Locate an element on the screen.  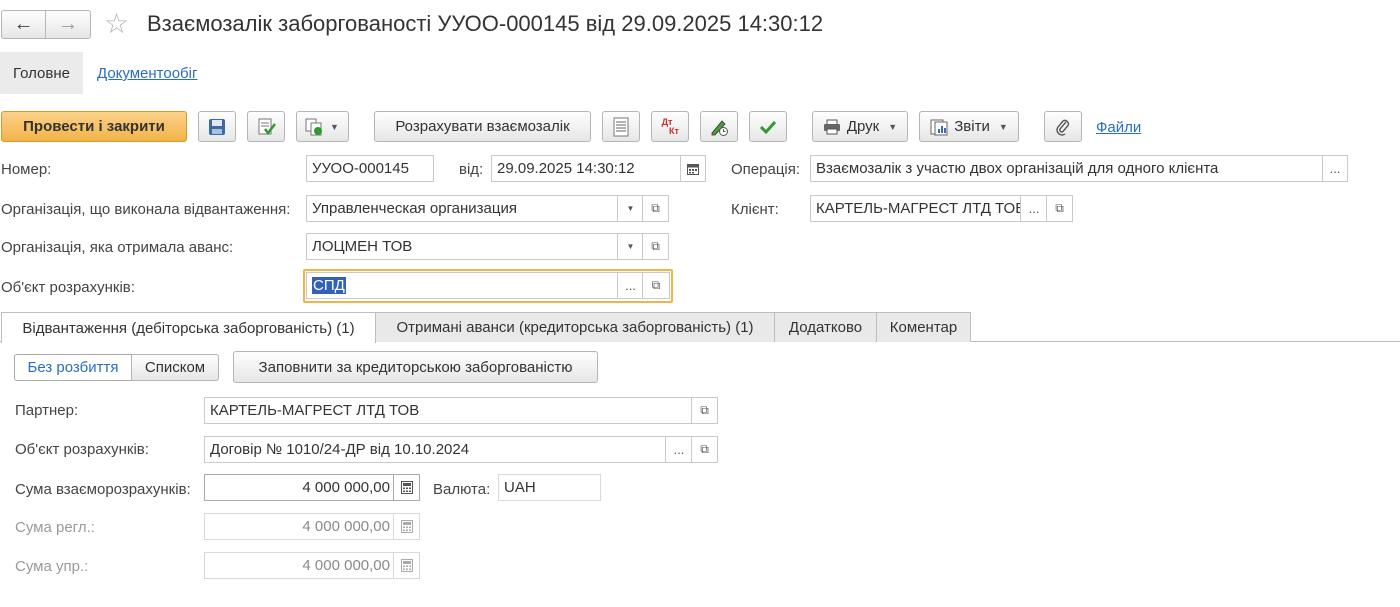
org-ship-dropdown: ▼ is located at coordinates (630, 208).